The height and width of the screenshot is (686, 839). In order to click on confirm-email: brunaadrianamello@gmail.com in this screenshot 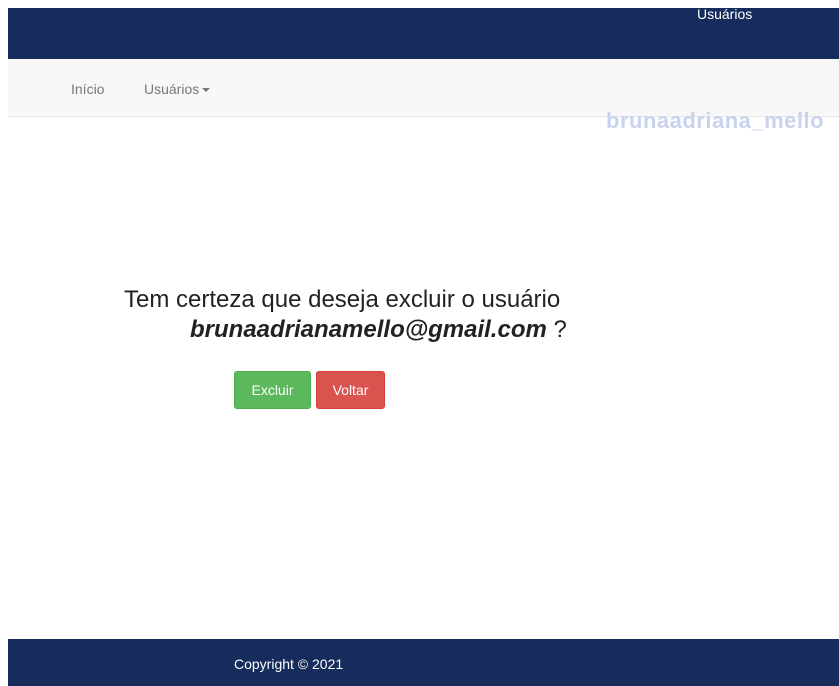, I will do `click(368, 329)`.